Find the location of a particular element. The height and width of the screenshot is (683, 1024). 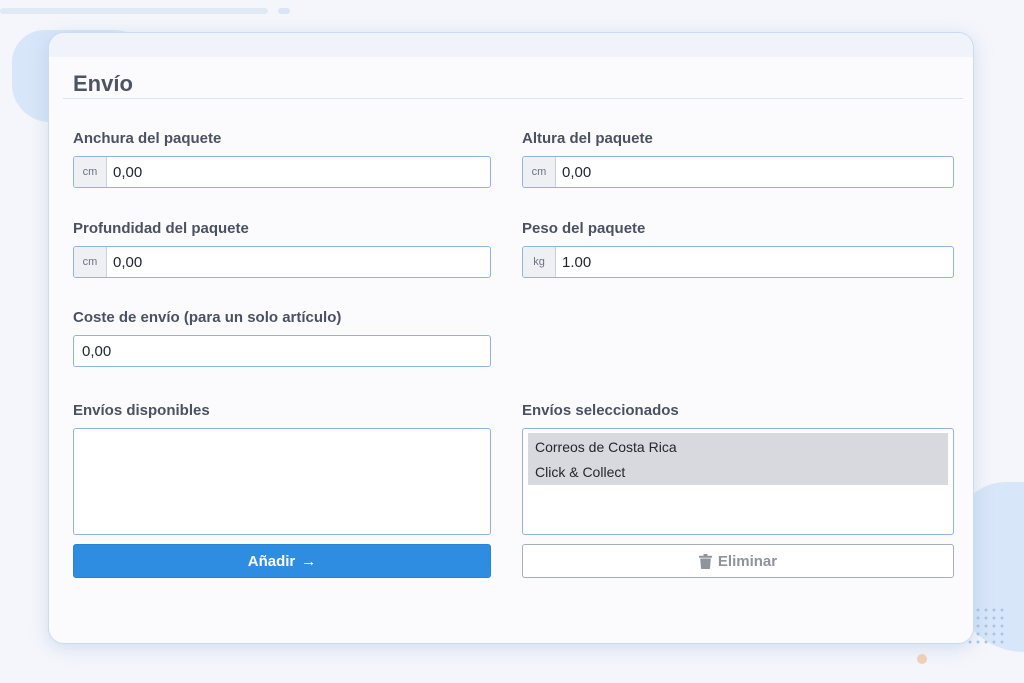

arrow-right-icon: → is located at coordinates (309, 561).